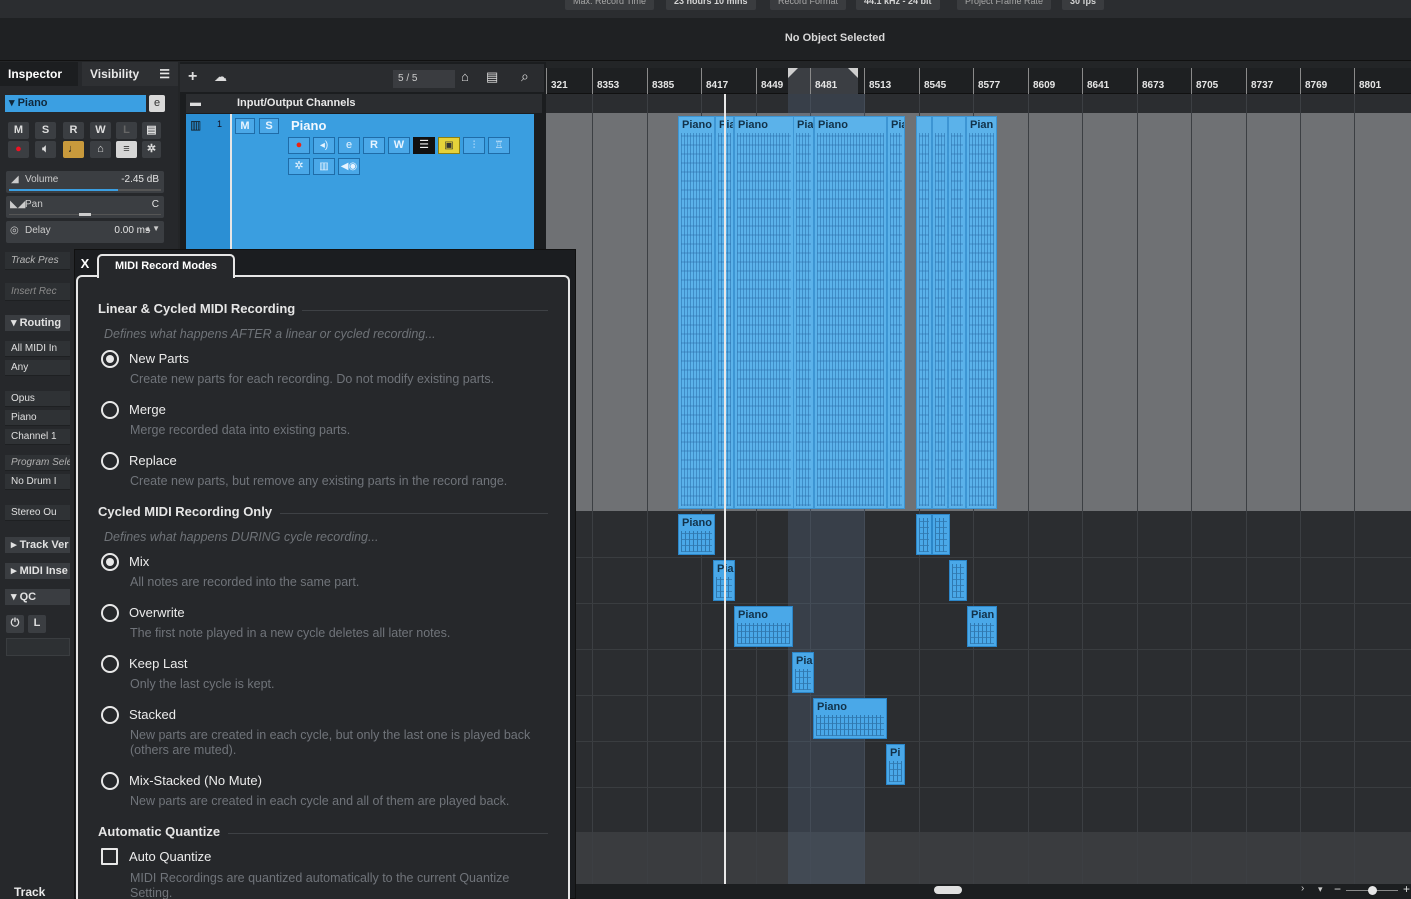  Describe the element at coordinates (85, 182) in the screenshot. I see `volume-control: ◢ Volume -2.45 dB` at that location.